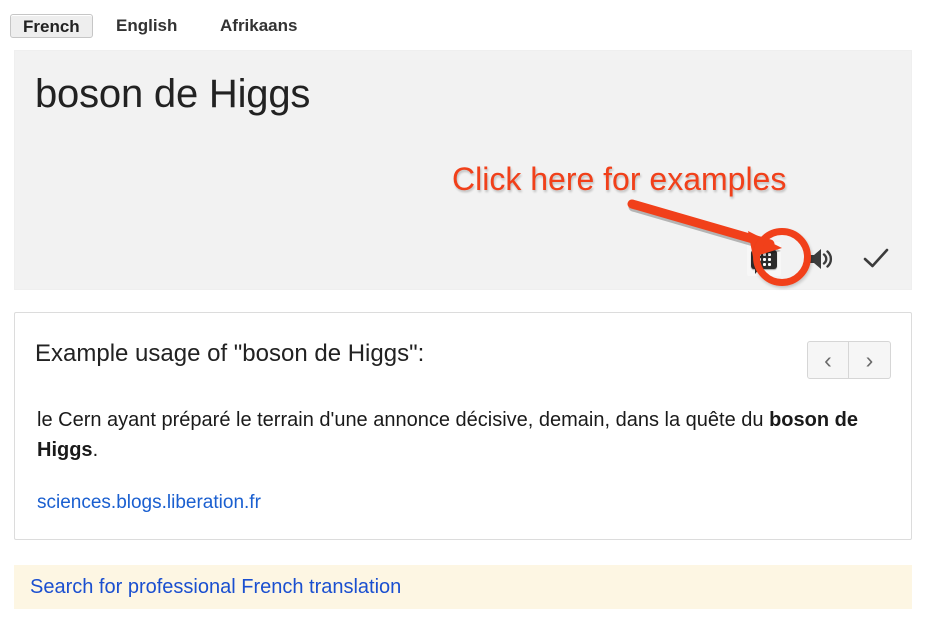  What do you see at coordinates (828, 360) in the screenshot?
I see `previous-example-button: ‹` at bounding box center [828, 360].